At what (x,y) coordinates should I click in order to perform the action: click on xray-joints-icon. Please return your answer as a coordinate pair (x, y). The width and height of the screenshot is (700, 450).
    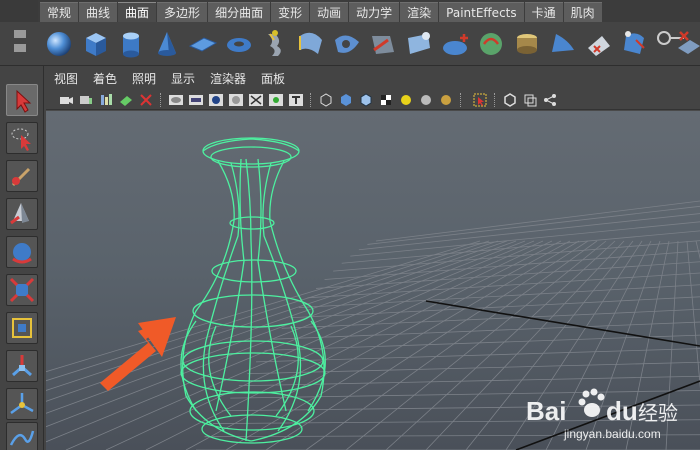
    Looking at the image, I should click on (530, 100).